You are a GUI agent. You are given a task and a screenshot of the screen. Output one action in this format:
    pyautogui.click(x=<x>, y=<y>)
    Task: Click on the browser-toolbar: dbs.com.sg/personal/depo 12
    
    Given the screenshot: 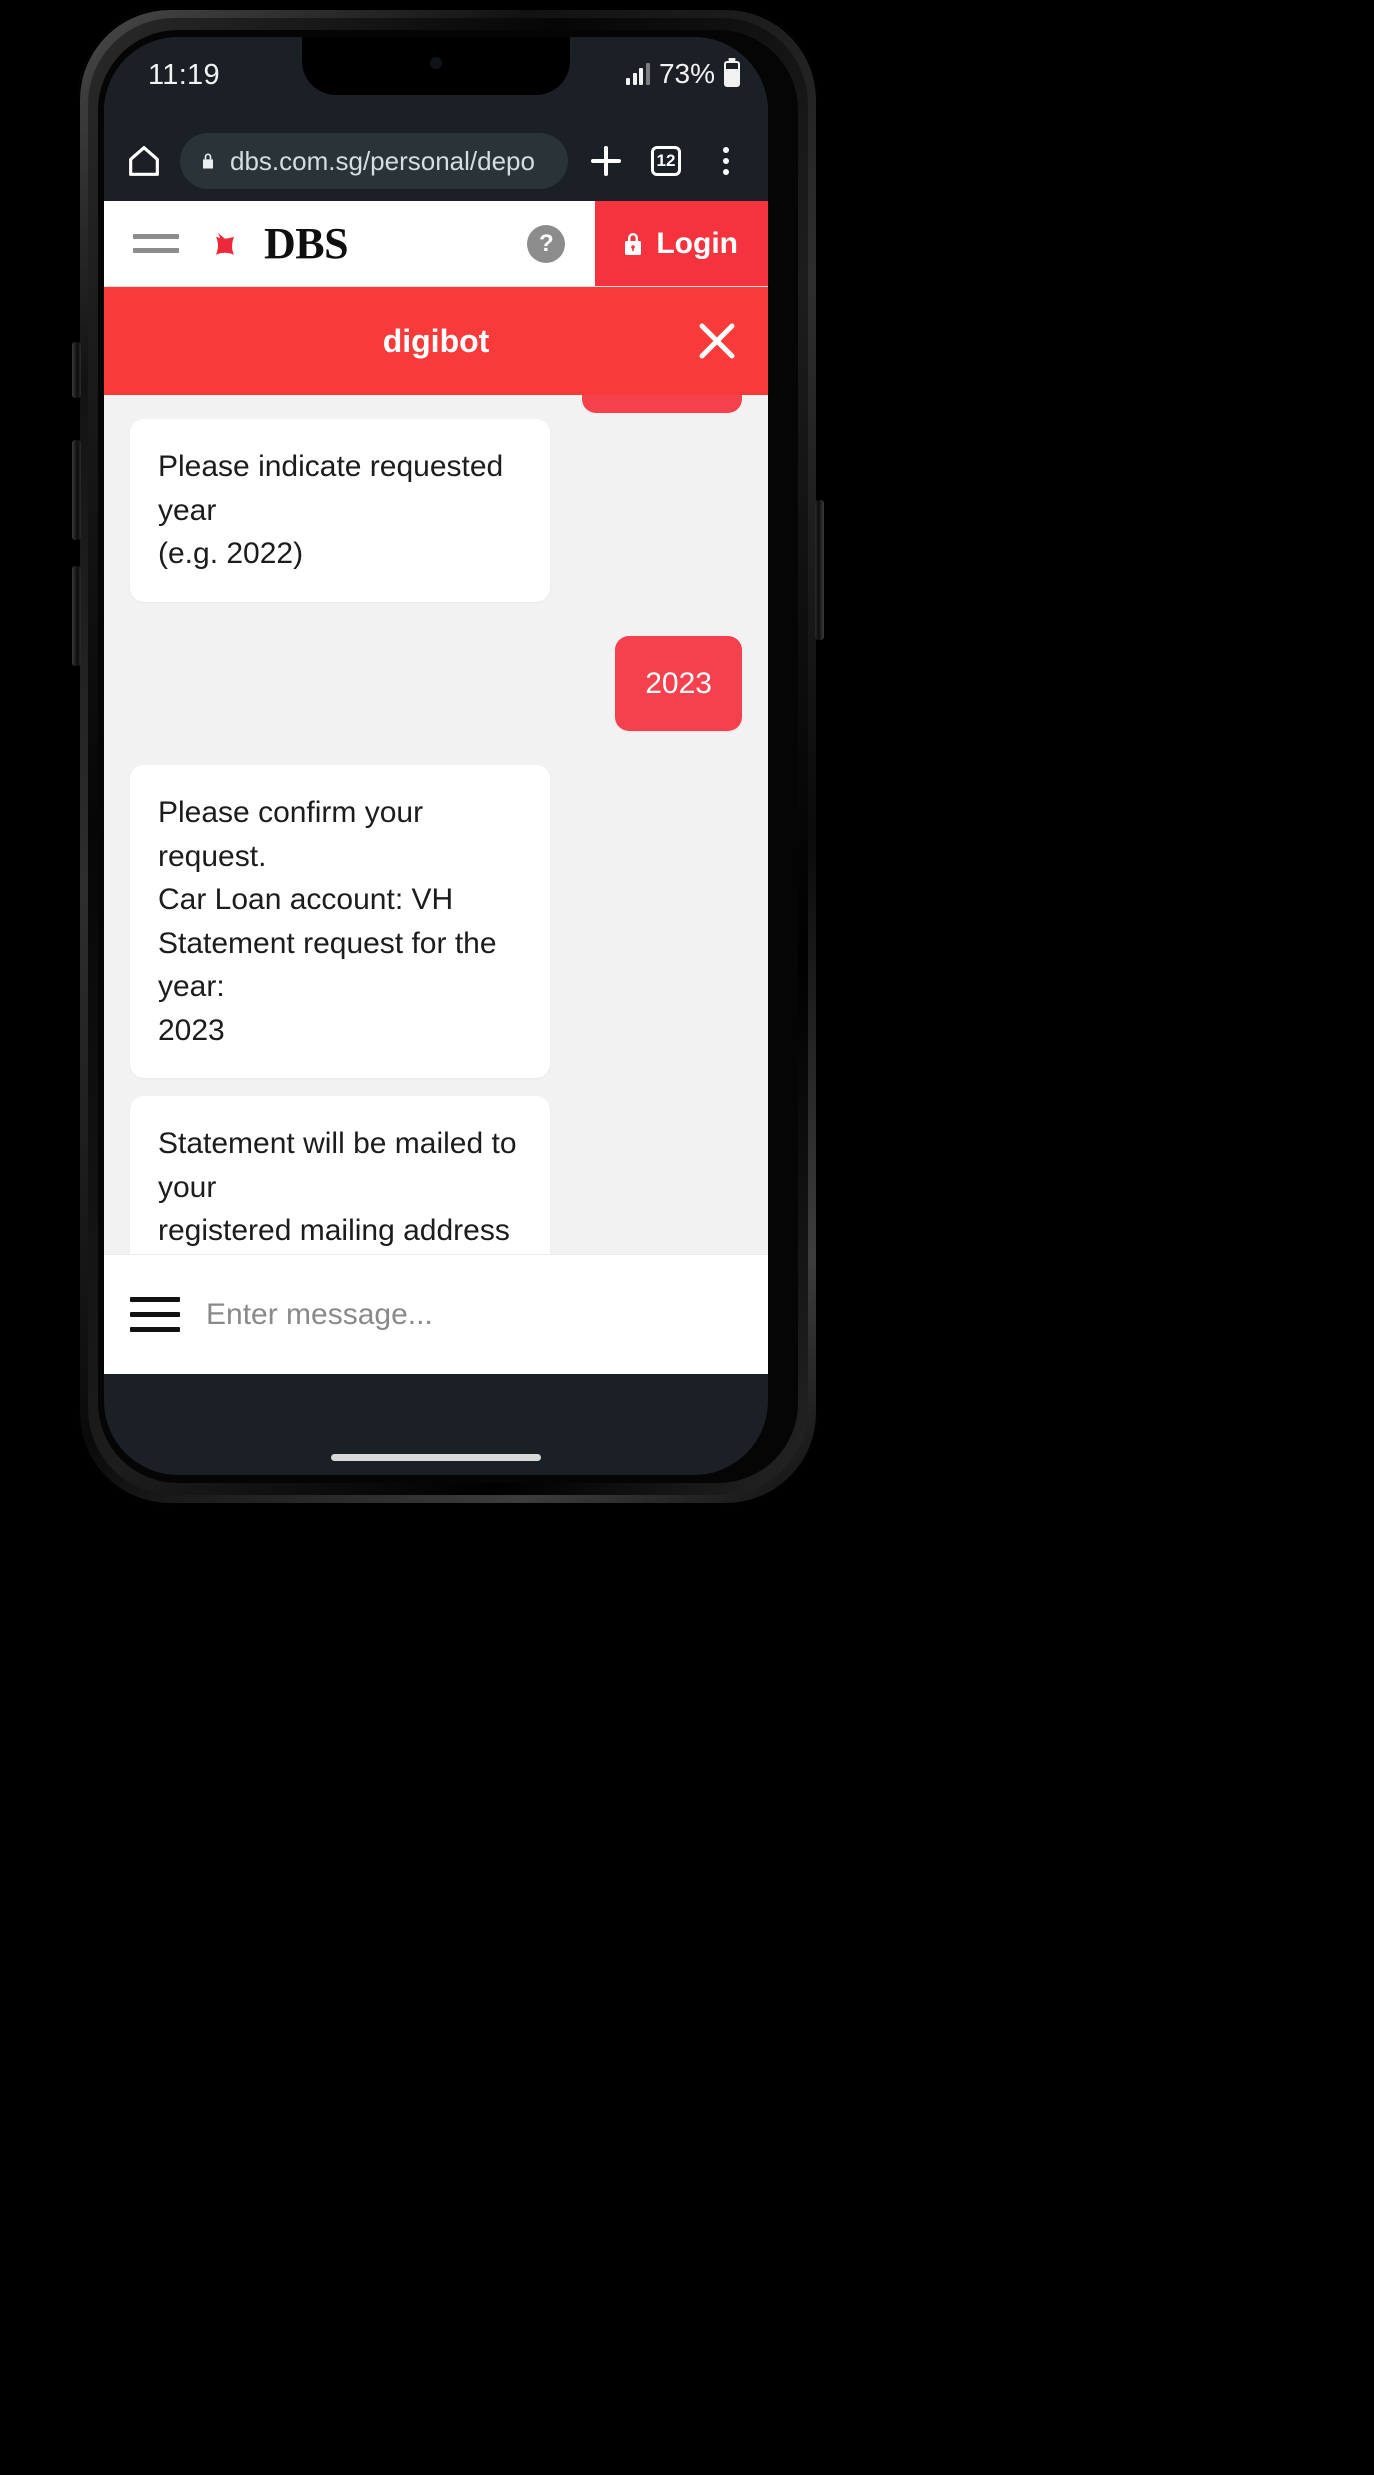 What is the action you would take?
    pyautogui.click(x=436, y=161)
    